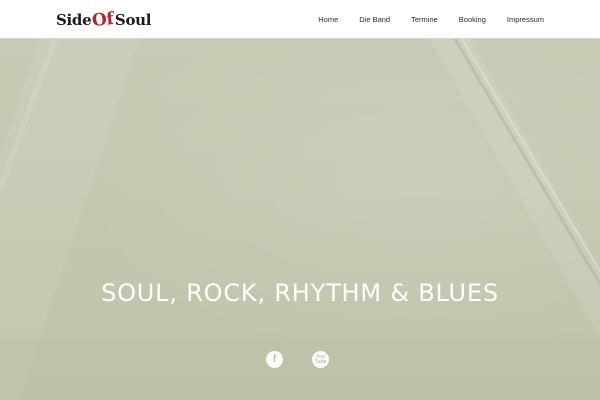 This screenshot has width=600, height=400. I want to click on youtube-icon: You Tube, so click(320, 359).